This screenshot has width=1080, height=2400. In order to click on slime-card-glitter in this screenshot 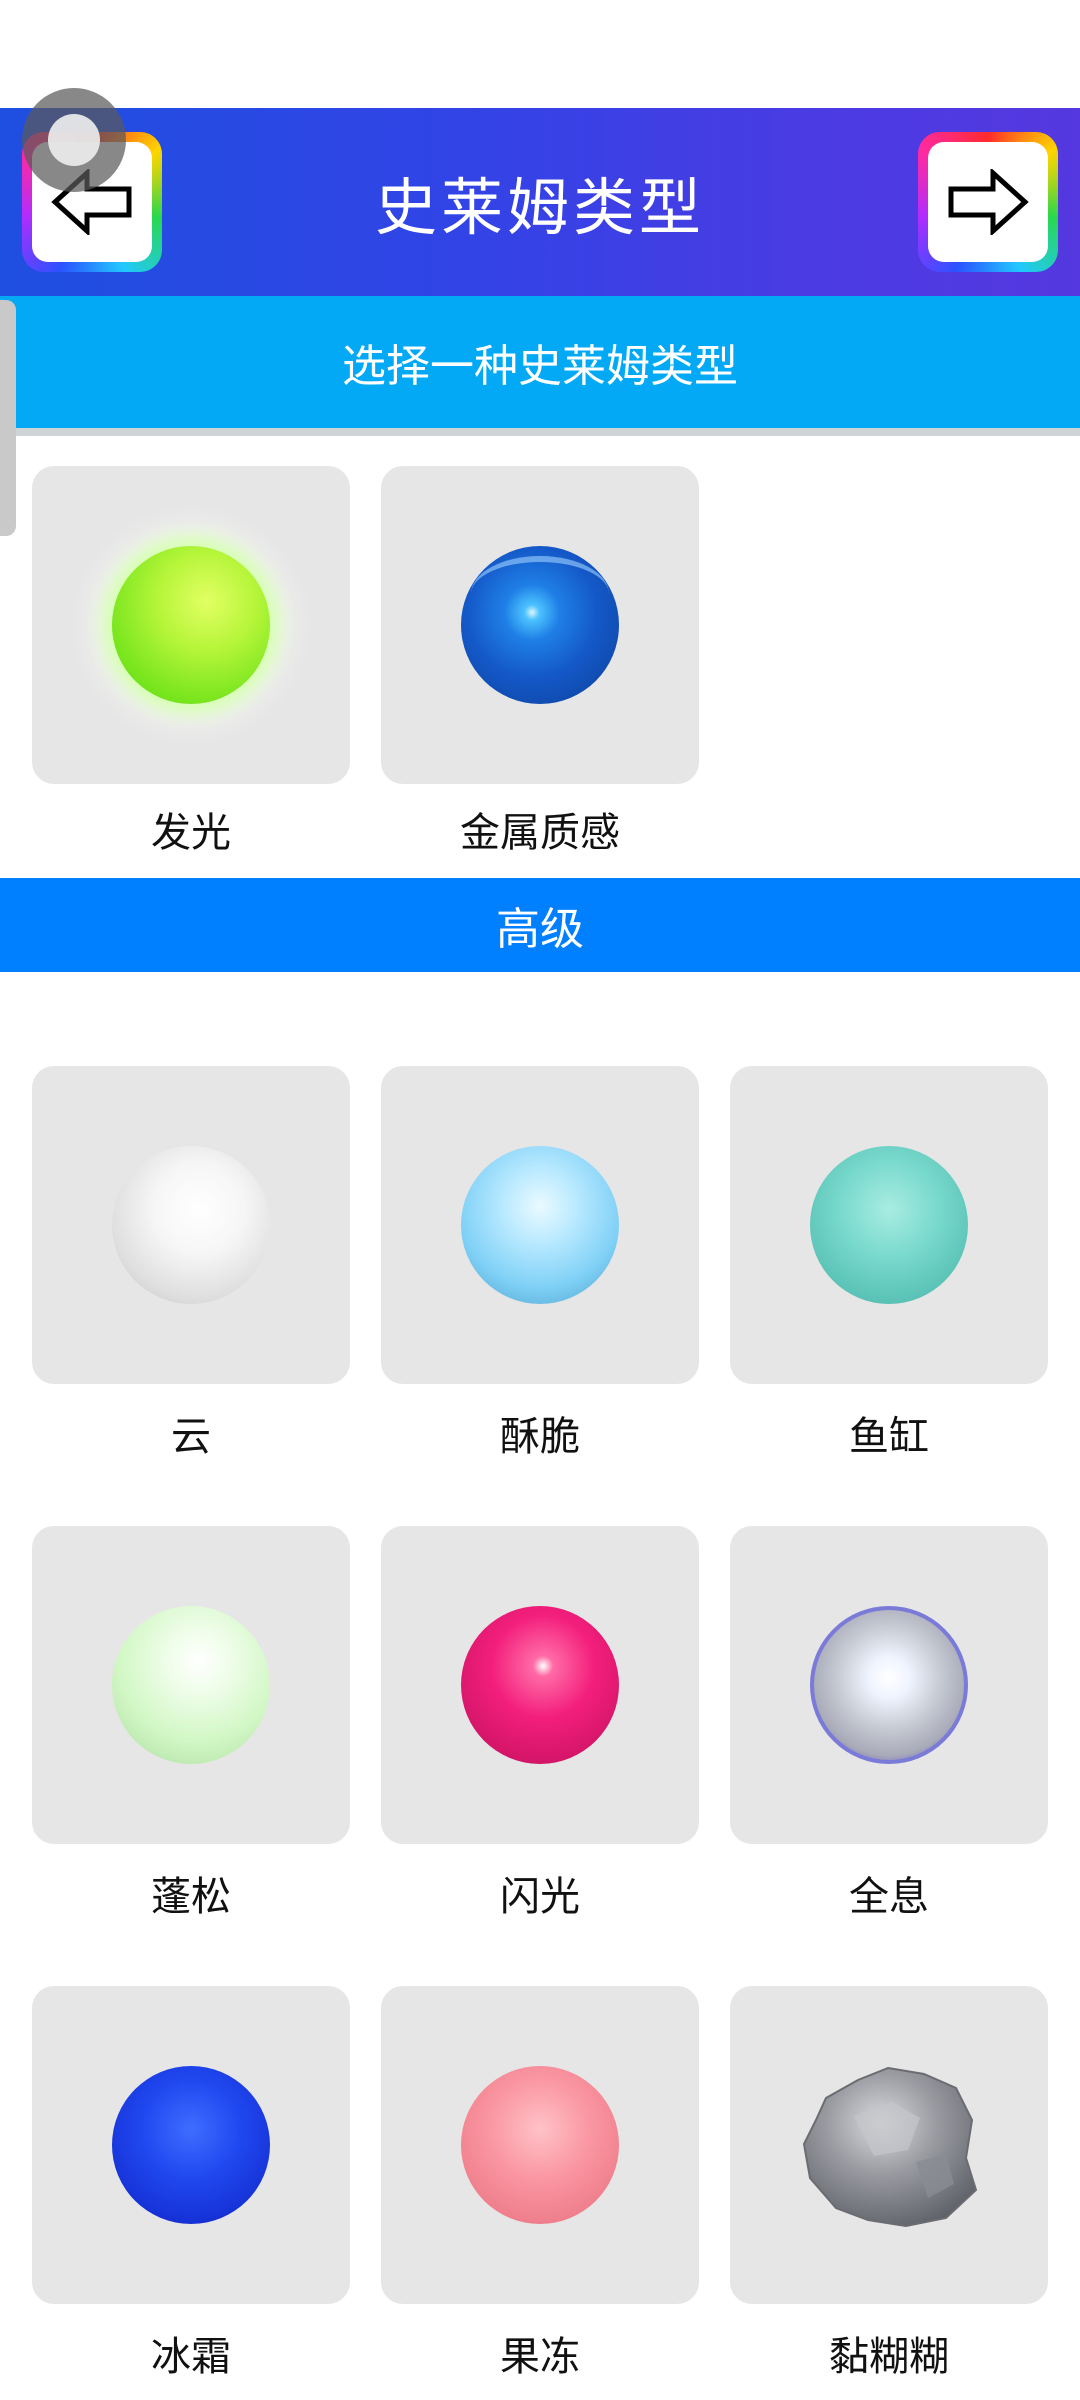, I will do `click(540, 1685)`.